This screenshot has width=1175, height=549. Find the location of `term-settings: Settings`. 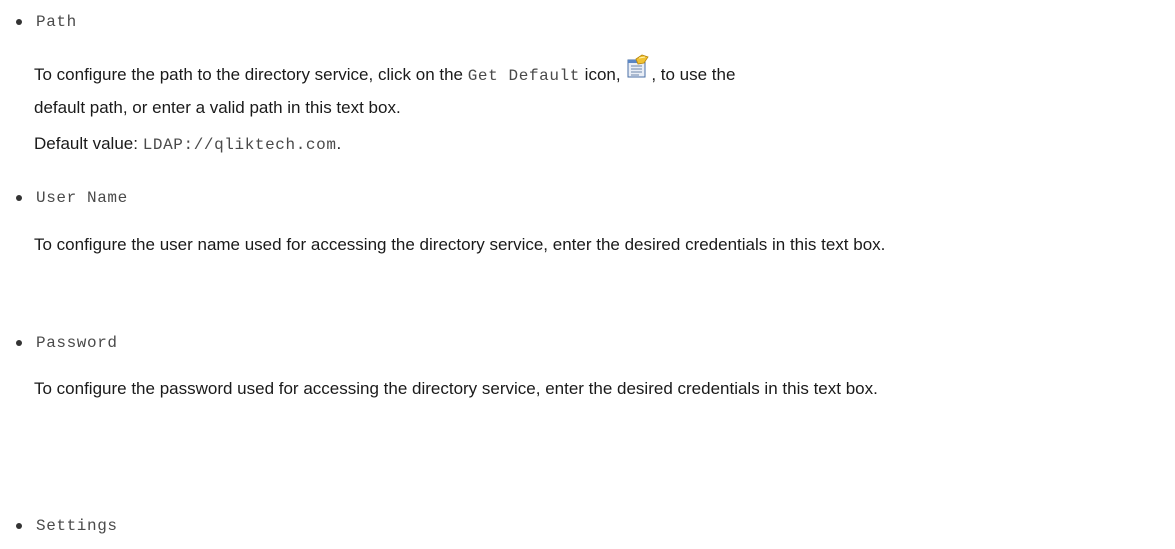

term-settings: Settings is located at coordinates (77, 526).